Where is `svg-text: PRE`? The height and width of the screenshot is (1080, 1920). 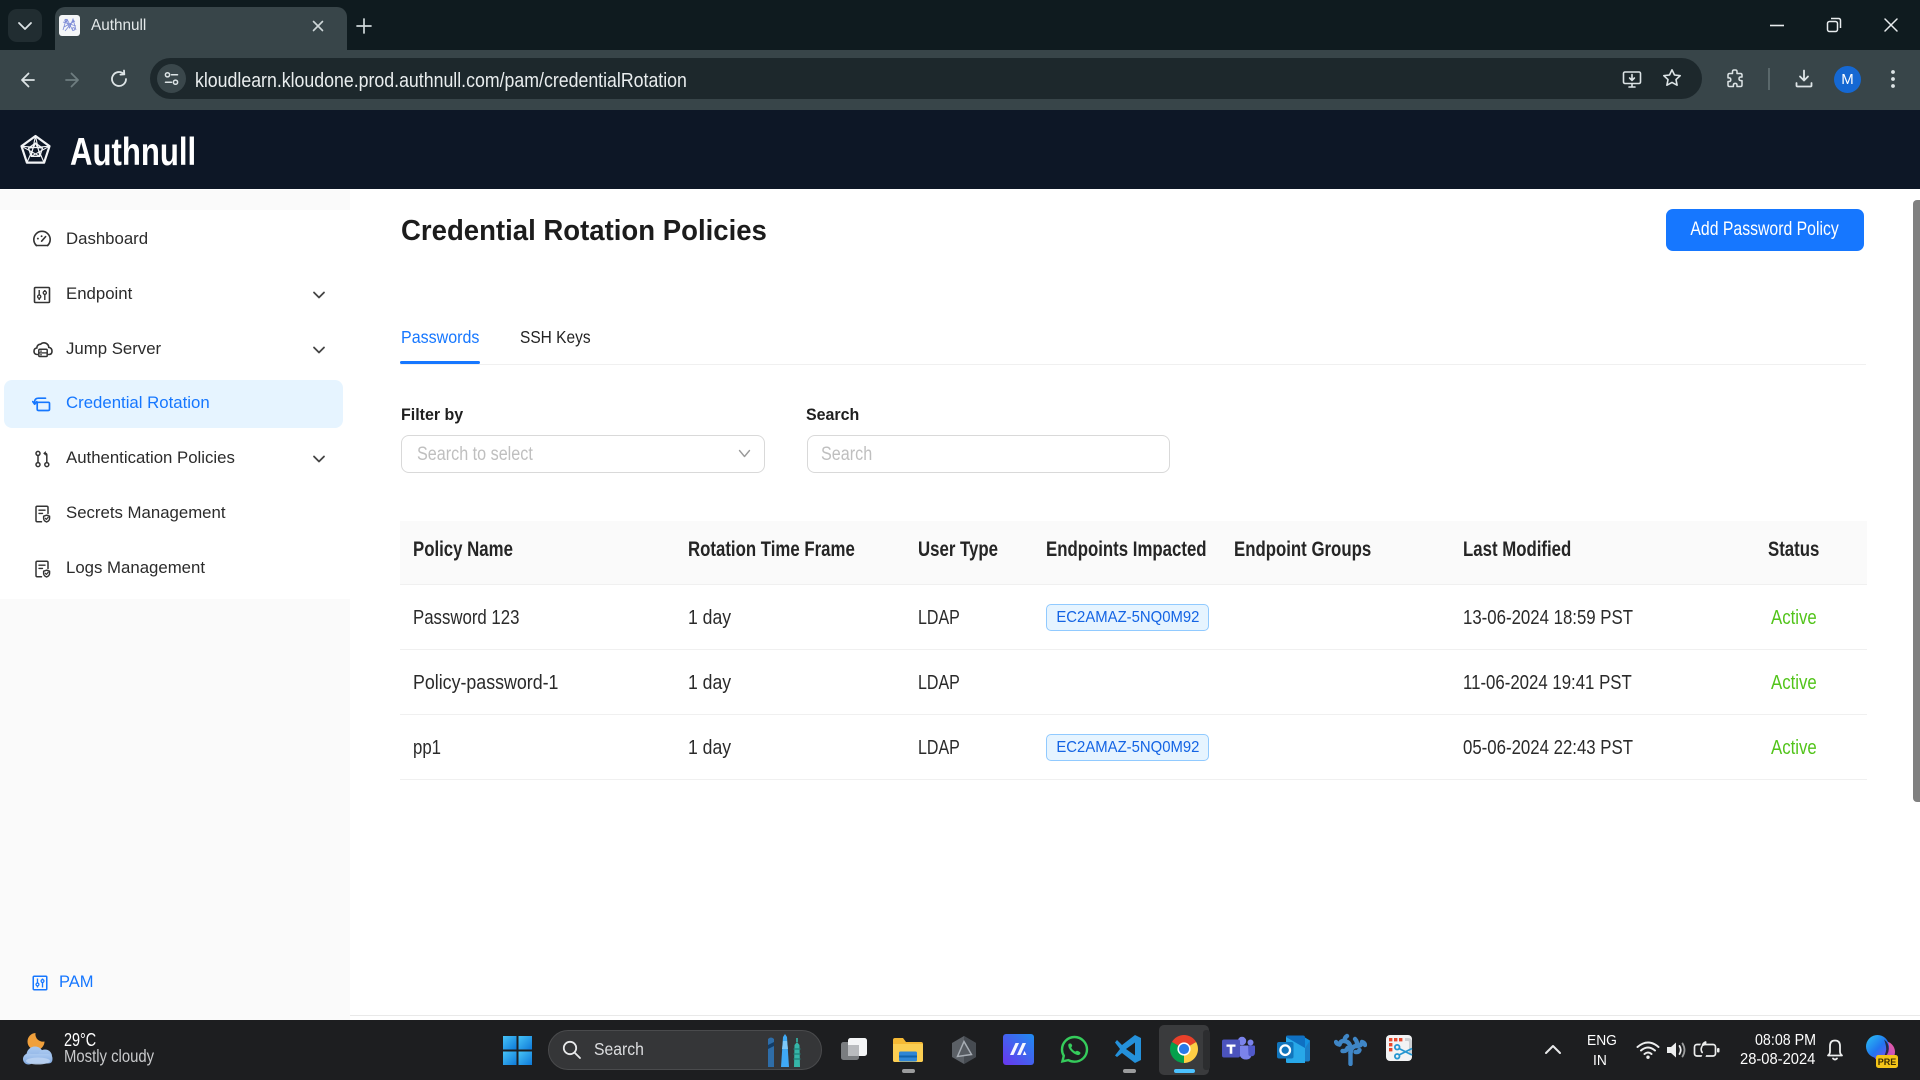 svg-text: PRE is located at coordinates (1887, 1062).